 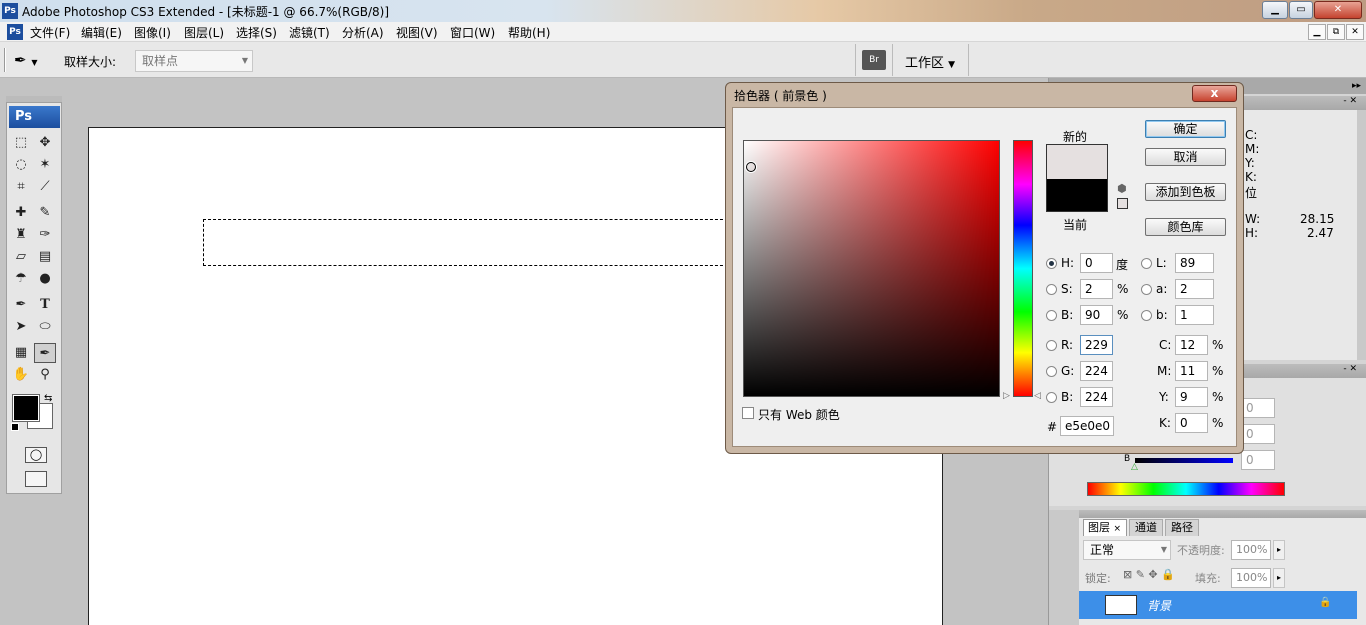 What do you see at coordinates (1194, 263) in the screenshot?
I see `l-input: 89` at bounding box center [1194, 263].